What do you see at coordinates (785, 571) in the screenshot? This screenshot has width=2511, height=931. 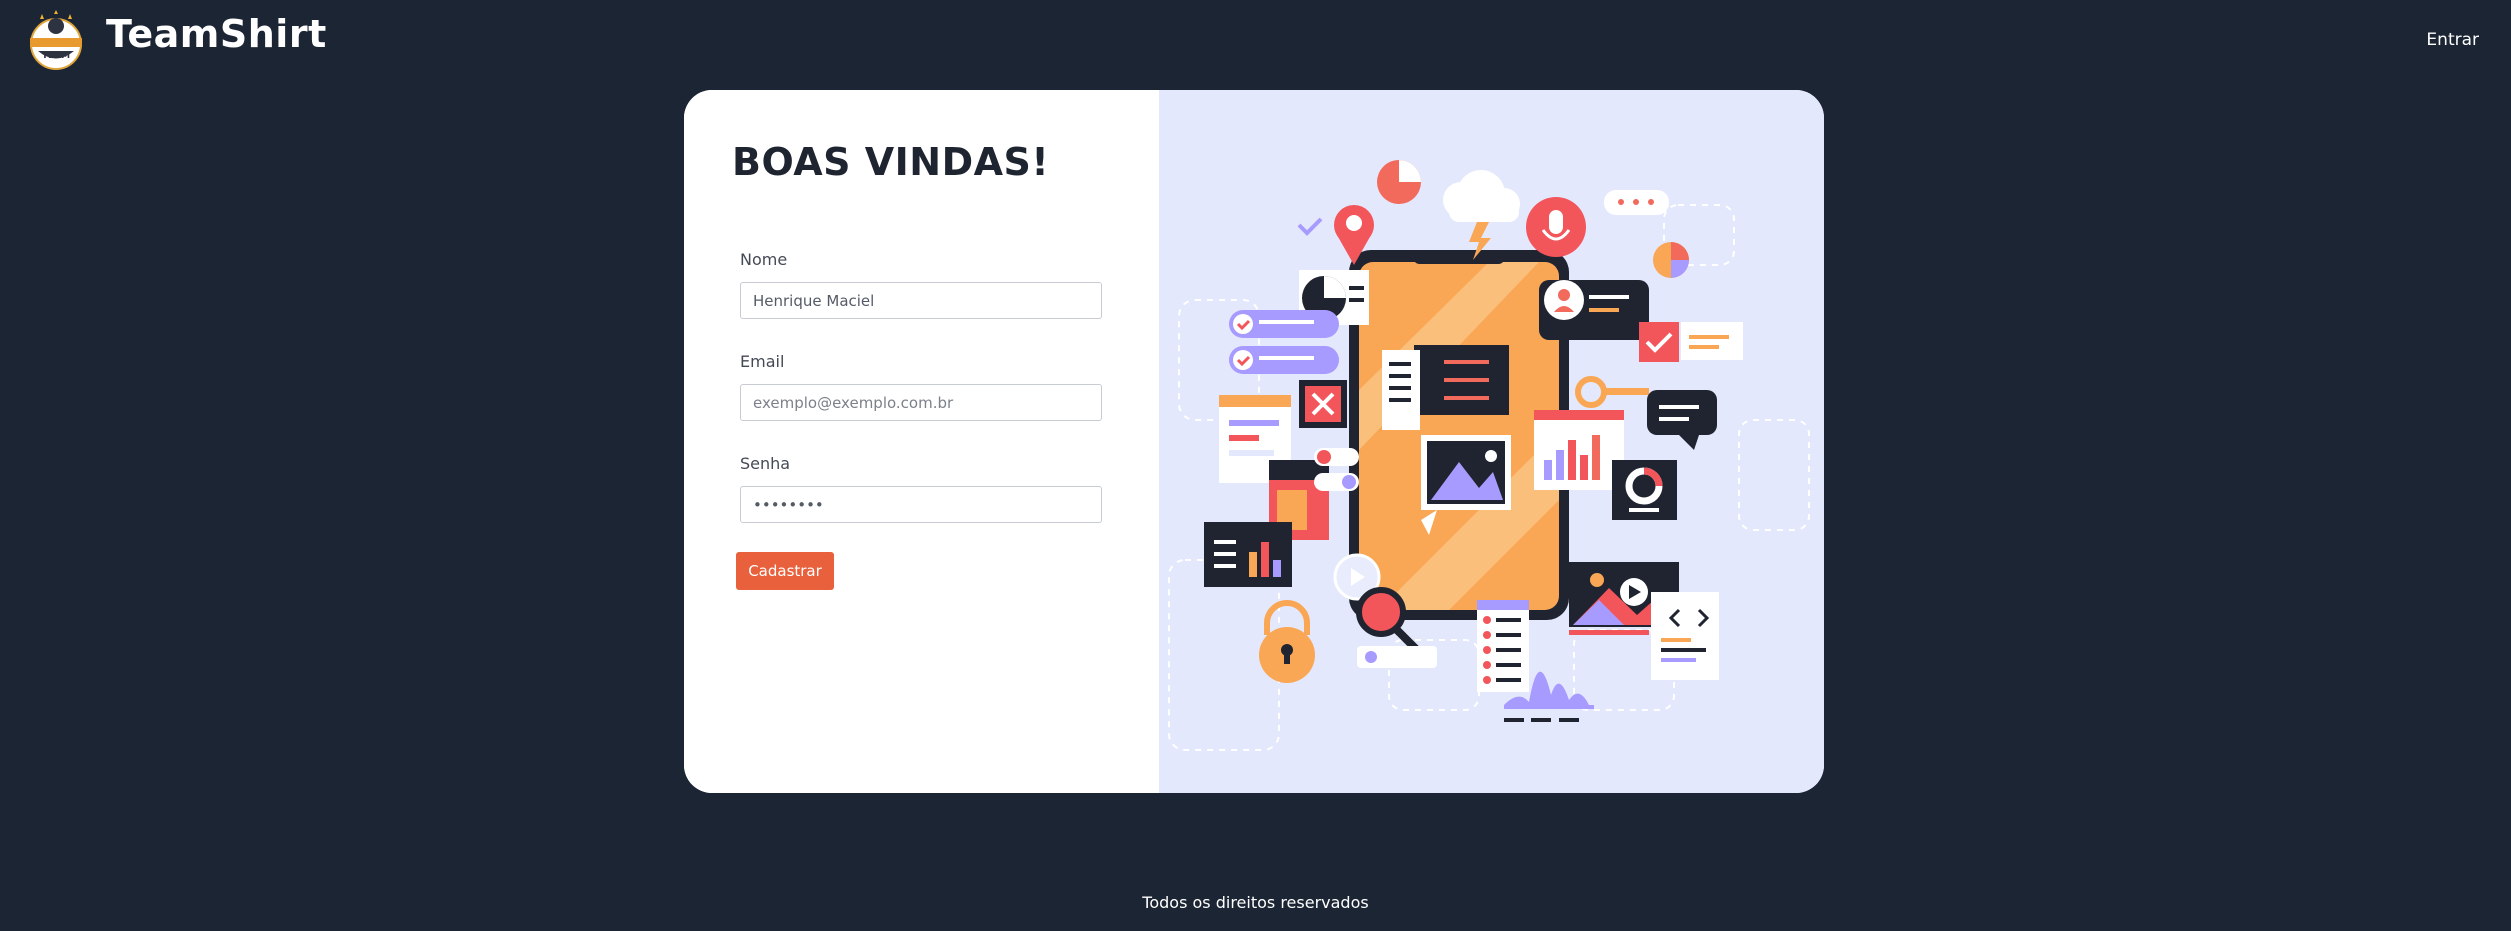 I see `register-button: Cadastrar` at bounding box center [785, 571].